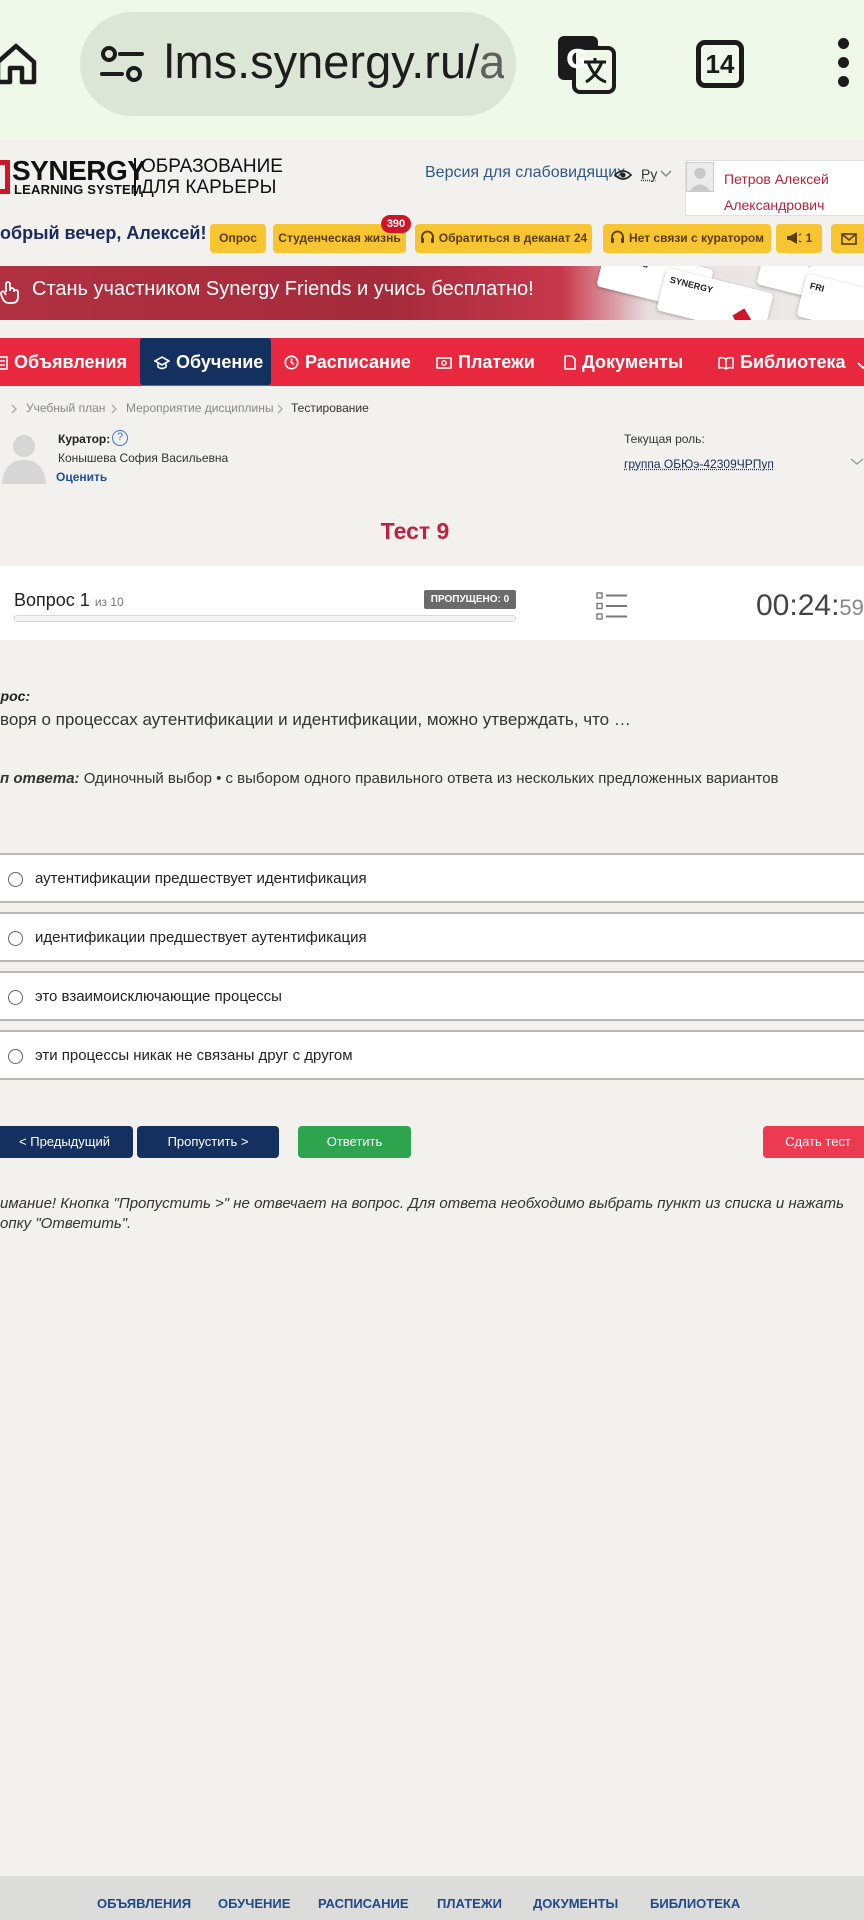 The image size is (864, 1920). What do you see at coordinates (726, 363) in the screenshot?
I see `book-icon` at bounding box center [726, 363].